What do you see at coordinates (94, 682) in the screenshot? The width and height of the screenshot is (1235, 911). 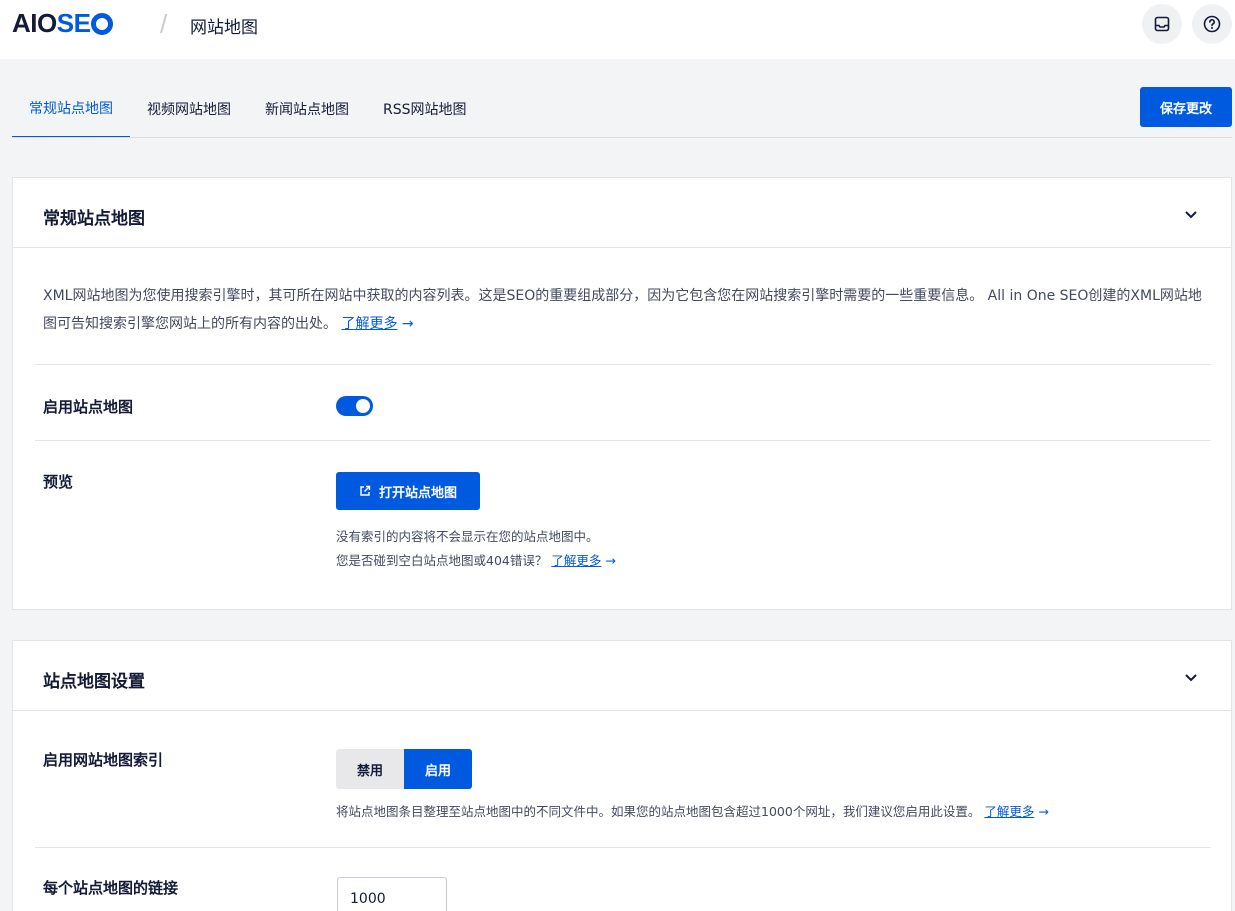 I see `card-title: 站点地图设置` at bounding box center [94, 682].